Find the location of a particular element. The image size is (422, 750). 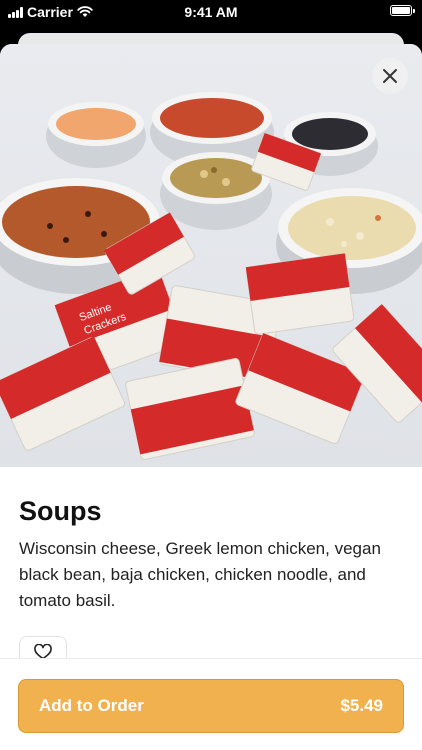

battery-icon is located at coordinates (402, 10).